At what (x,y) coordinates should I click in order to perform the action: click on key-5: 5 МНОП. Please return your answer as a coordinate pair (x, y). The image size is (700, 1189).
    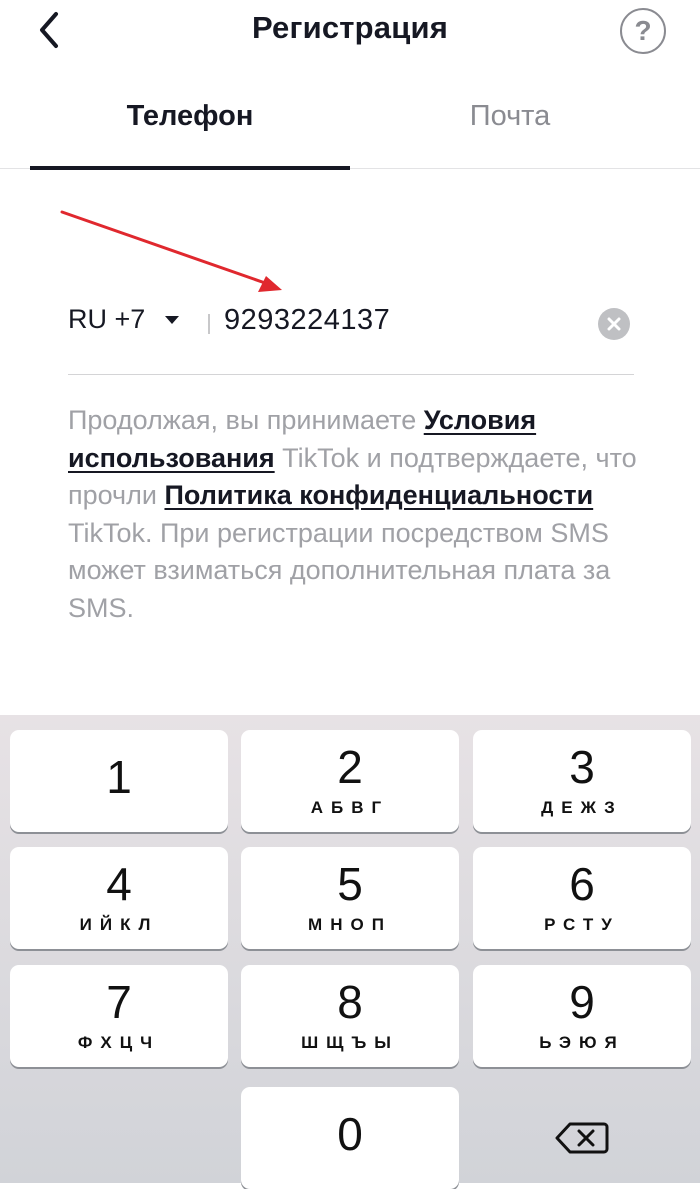
    Looking at the image, I should click on (350, 898).